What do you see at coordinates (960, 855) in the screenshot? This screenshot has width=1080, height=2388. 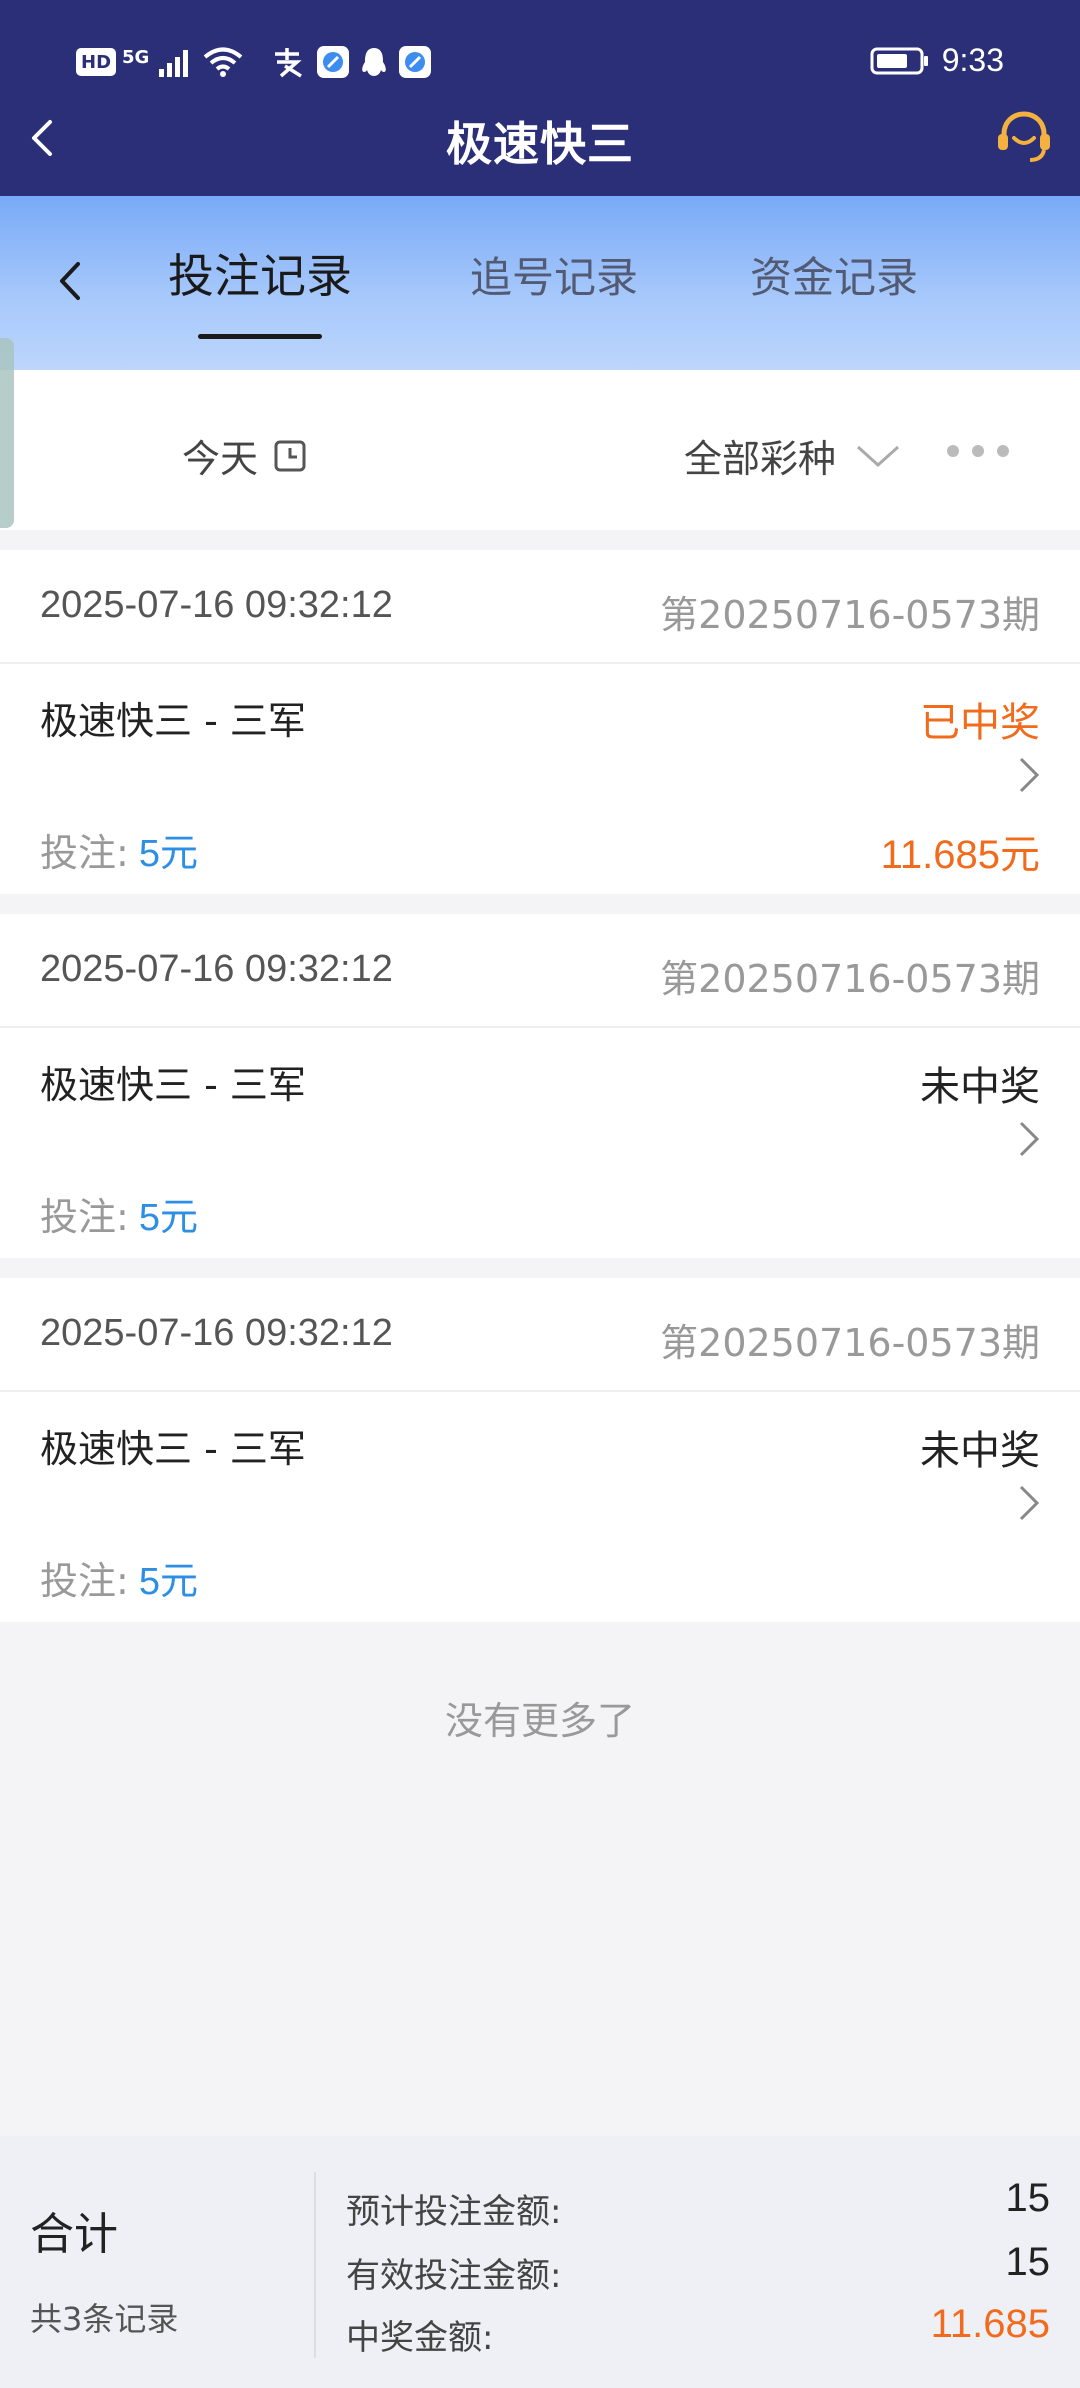 I see `record-prize: 11.685元` at bounding box center [960, 855].